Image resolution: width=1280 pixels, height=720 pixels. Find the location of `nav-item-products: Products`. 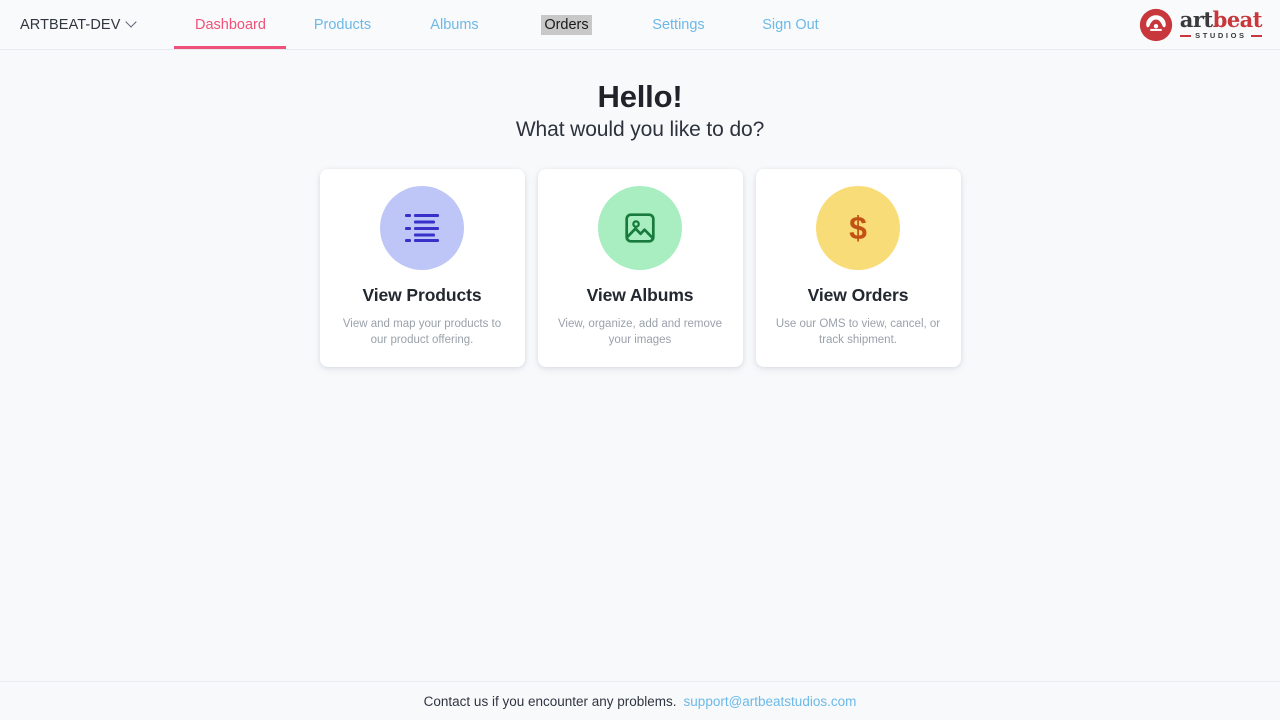

nav-item-products: Products is located at coordinates (342, 24).